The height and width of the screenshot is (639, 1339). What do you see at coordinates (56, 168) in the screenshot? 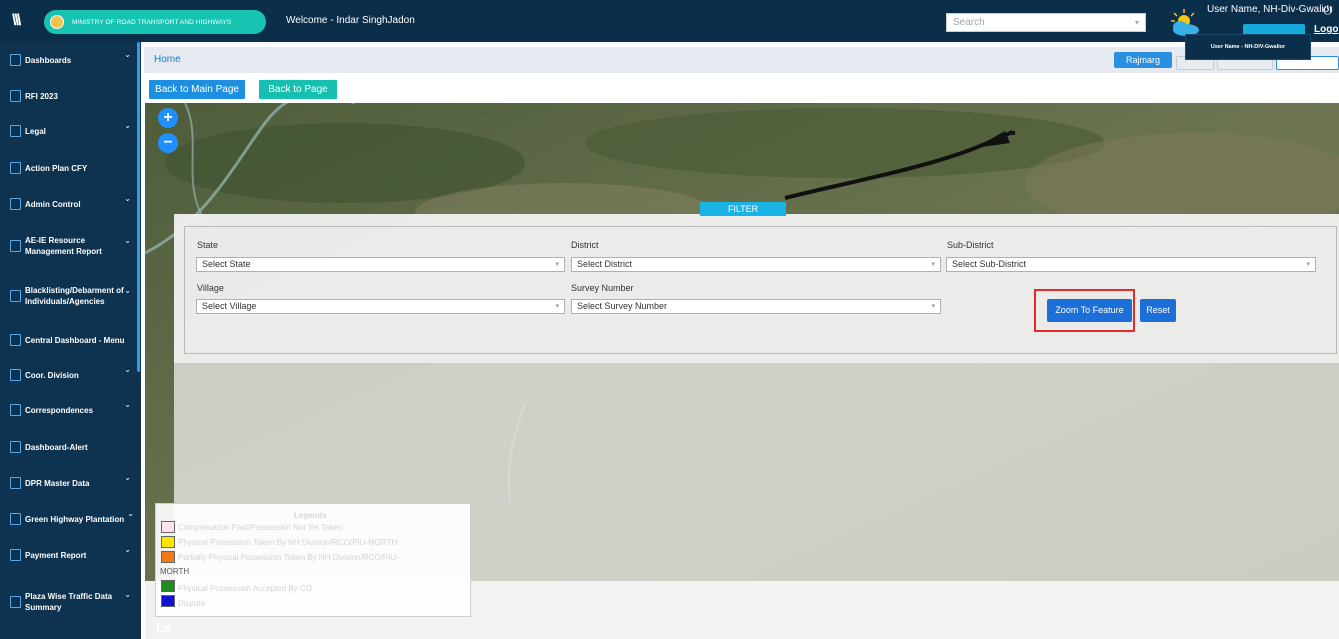
I see `sidebar-item-label: Action Plan CFY` at bounding box center [56, 168].